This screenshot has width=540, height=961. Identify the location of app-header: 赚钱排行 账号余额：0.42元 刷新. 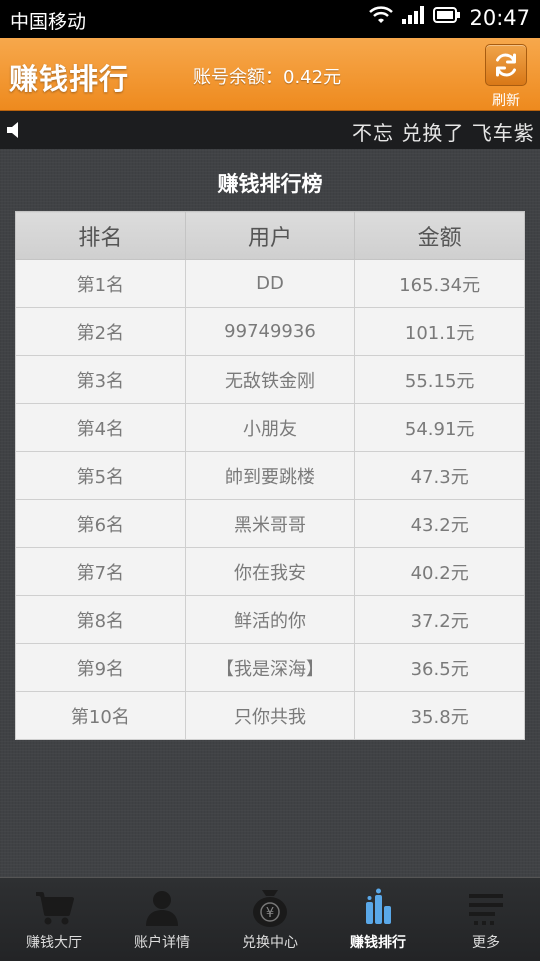
(270, 74).